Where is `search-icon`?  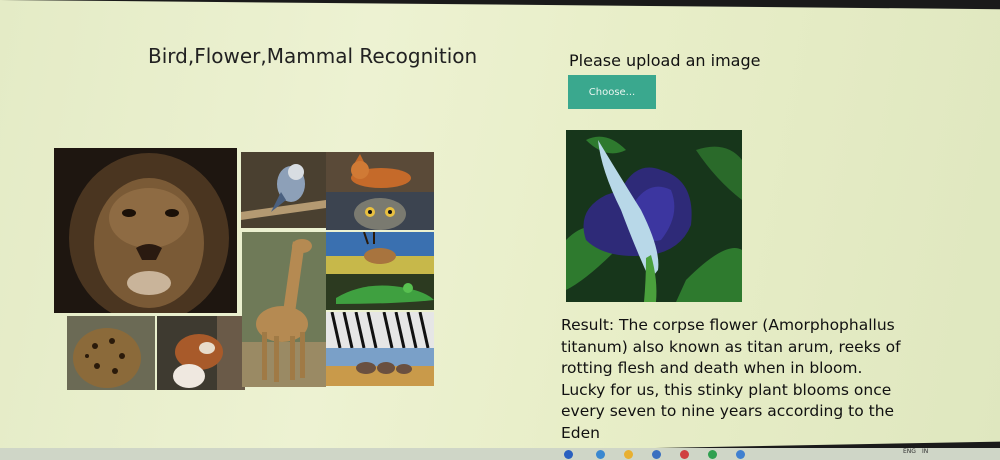 search-icon is located at coordinates (568, 454).